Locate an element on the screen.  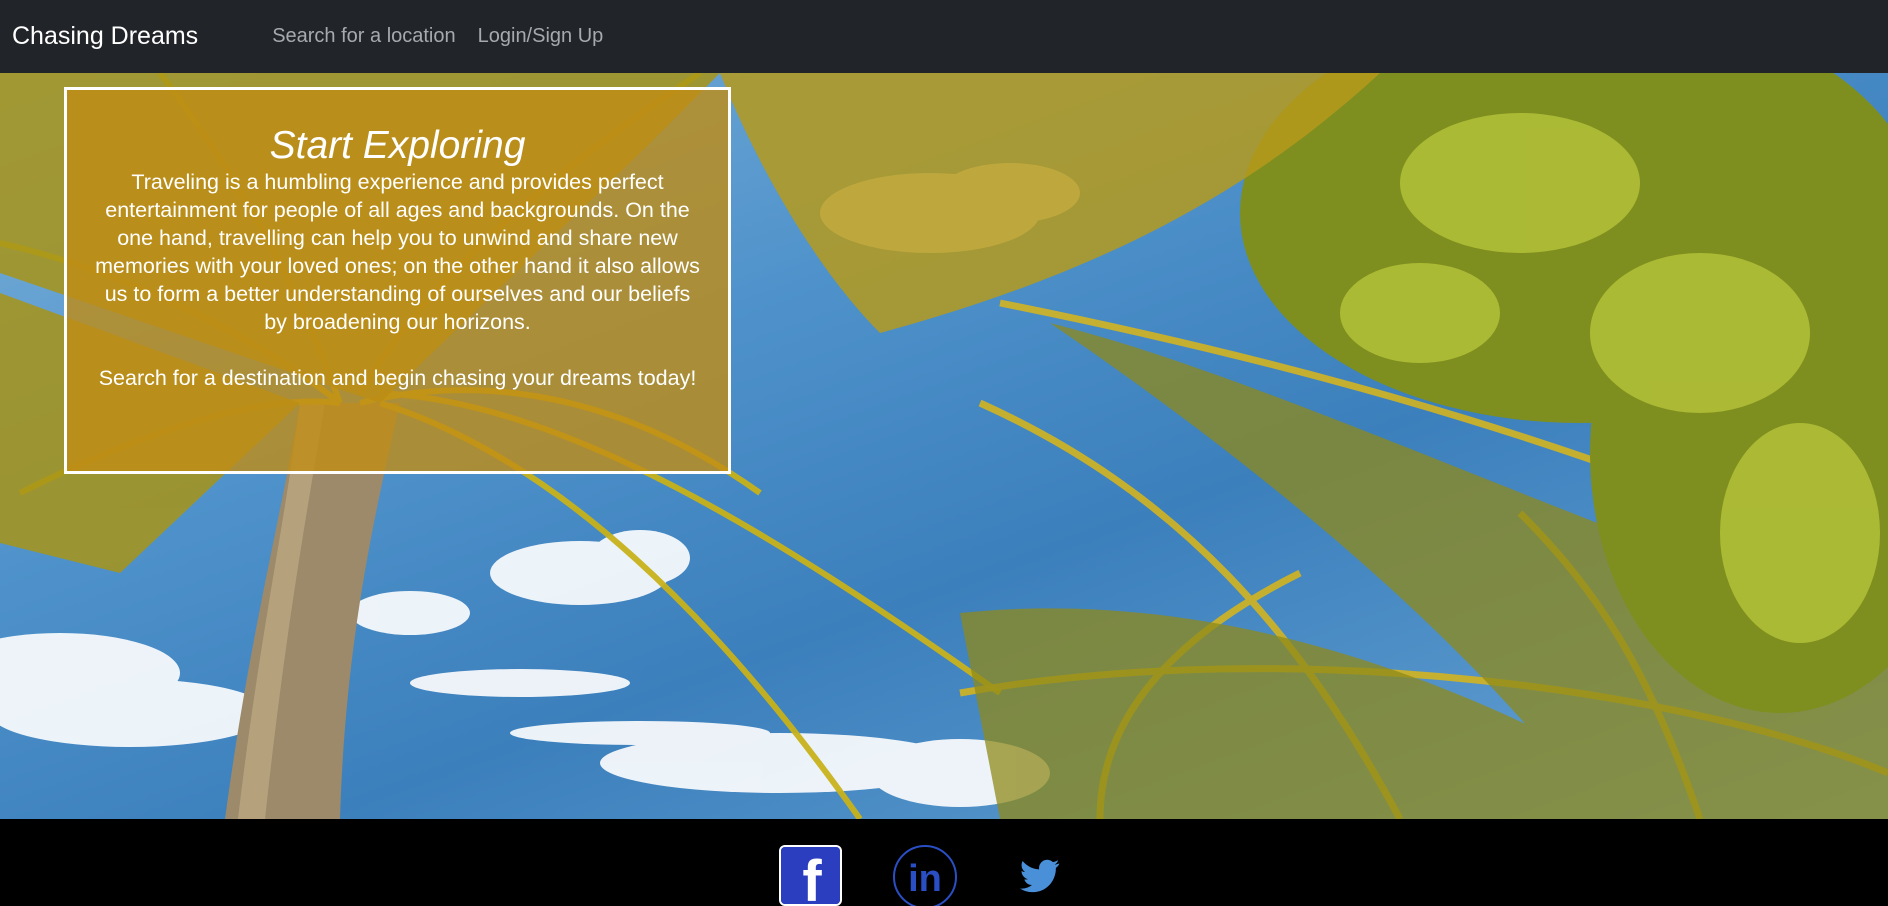
footer: f in is located at coordinates (944, 862).